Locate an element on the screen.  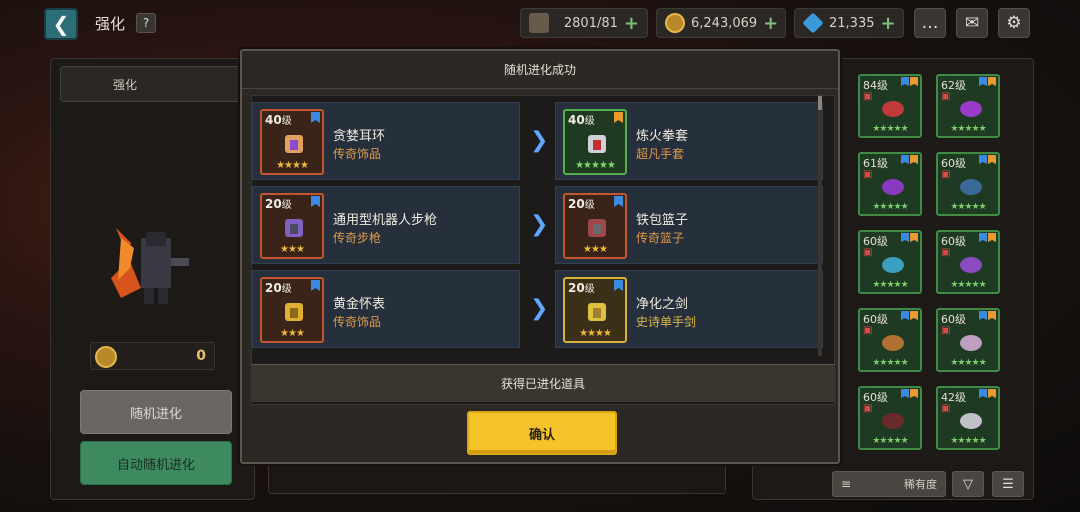
help-button: ? is located at coordinates (146, 23).